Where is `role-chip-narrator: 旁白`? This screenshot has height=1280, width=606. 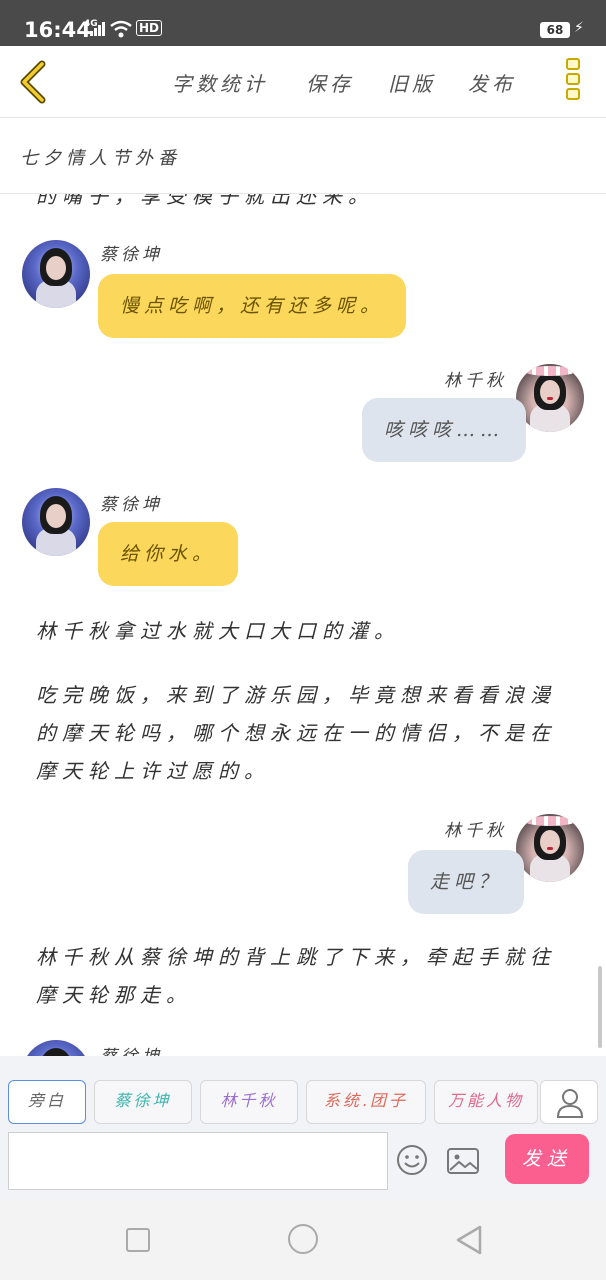
role-chip-narrator: 旁白 is located at coordinates (47, 1102).